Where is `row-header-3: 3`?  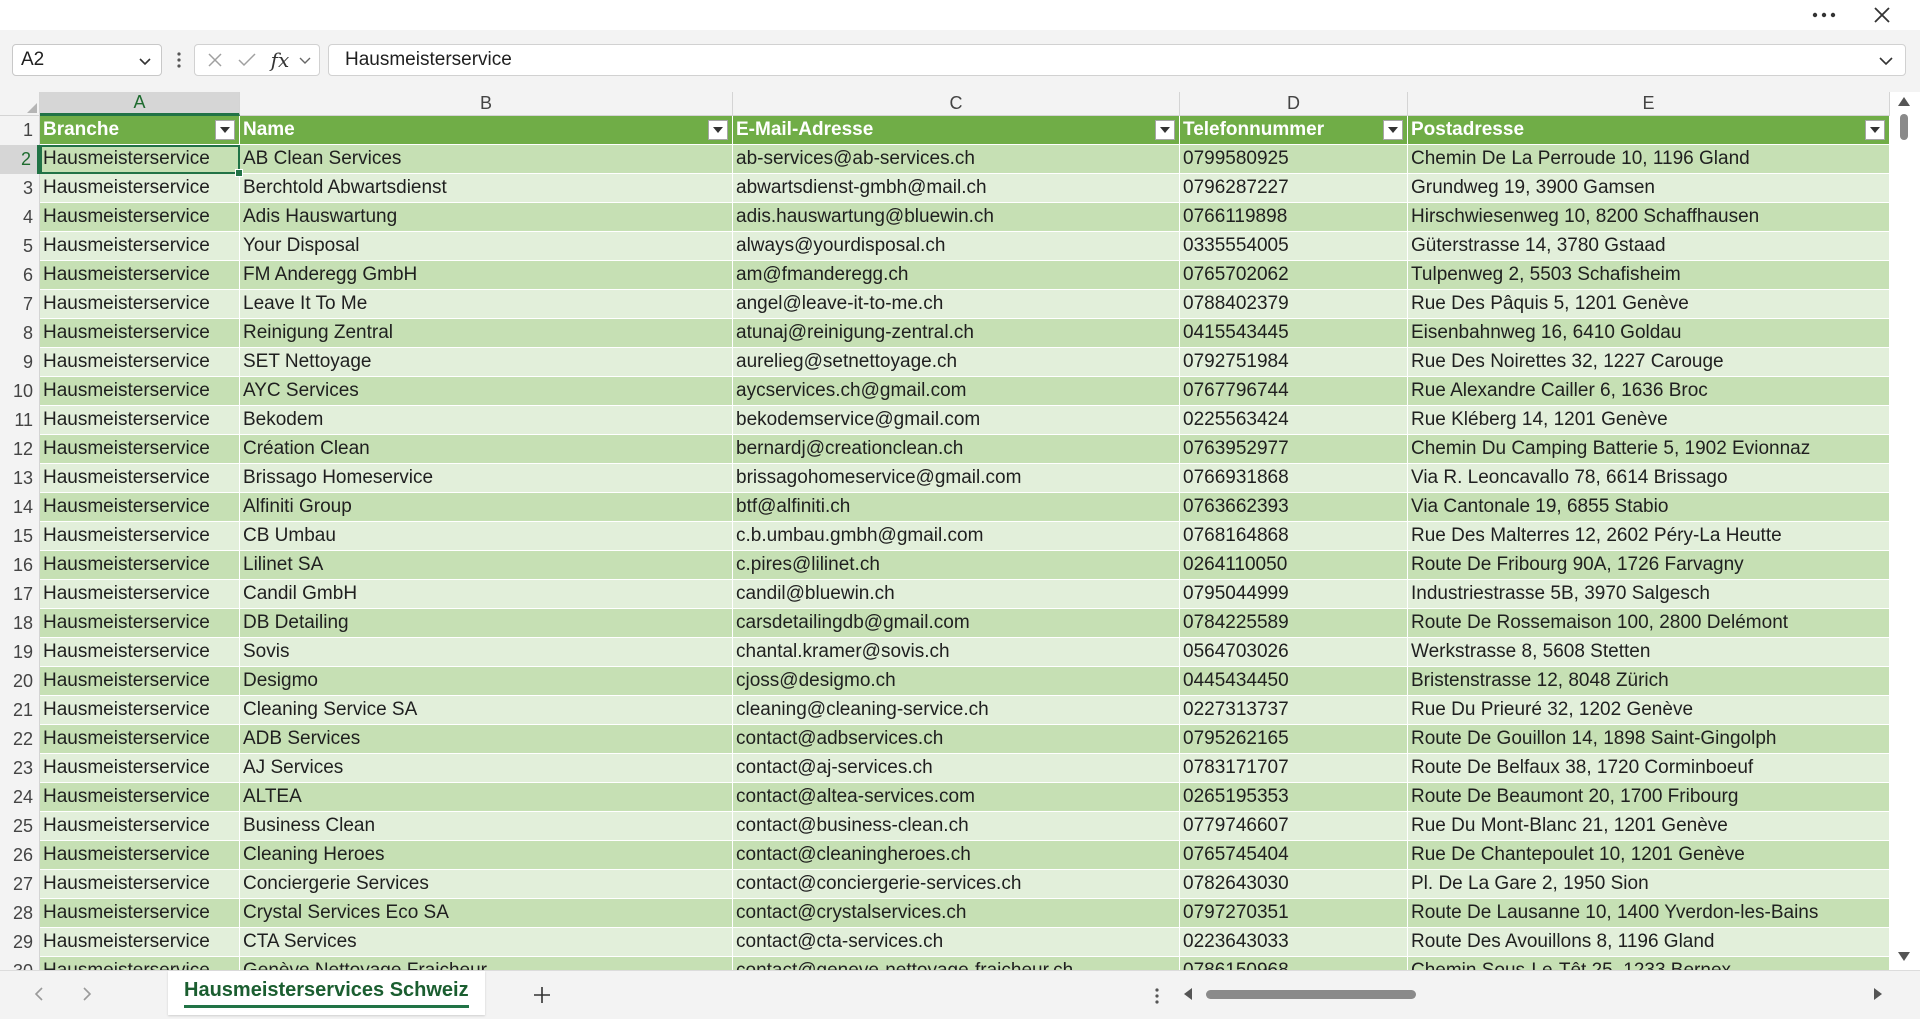 row-header-3: 3 is located at coordinates (20, 188).